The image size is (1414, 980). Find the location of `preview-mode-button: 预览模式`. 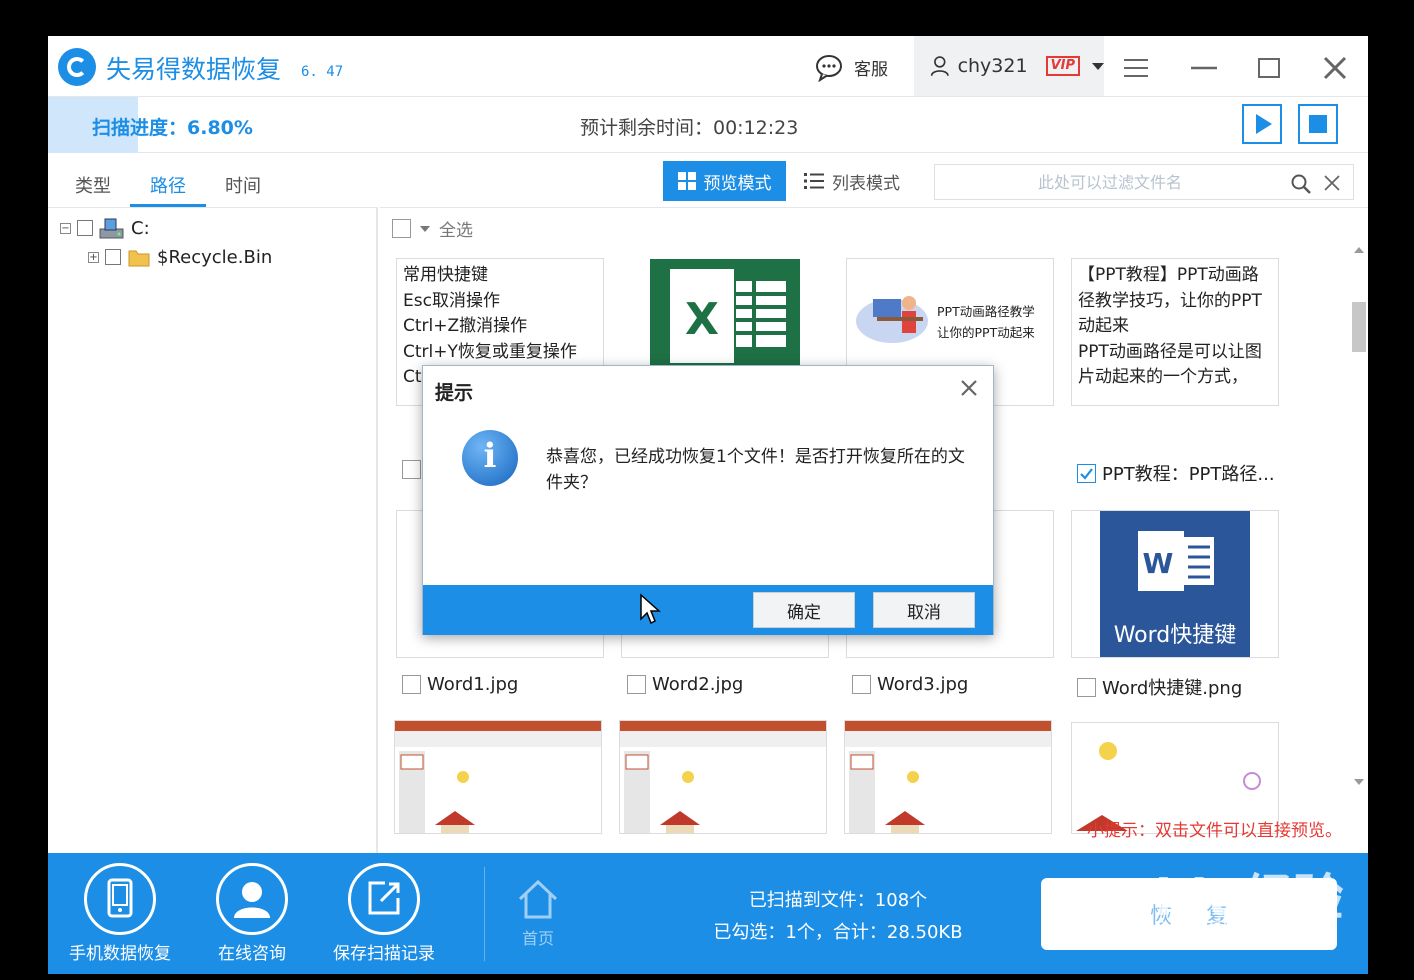

preview-mode-button: 预览模式 is located at coordinates (724, 181).